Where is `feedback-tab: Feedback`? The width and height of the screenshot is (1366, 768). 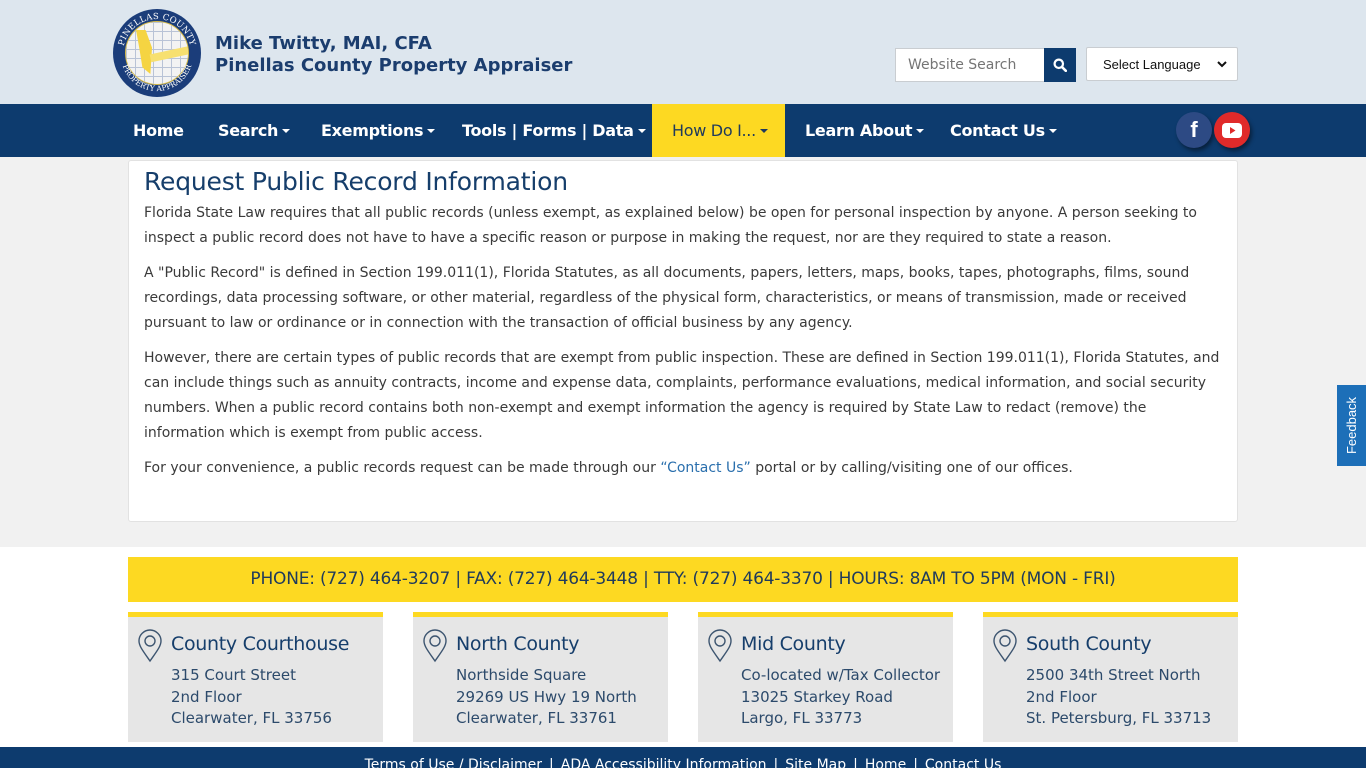
feedback-tab: Feedback is located at coordinates (1351, 425).